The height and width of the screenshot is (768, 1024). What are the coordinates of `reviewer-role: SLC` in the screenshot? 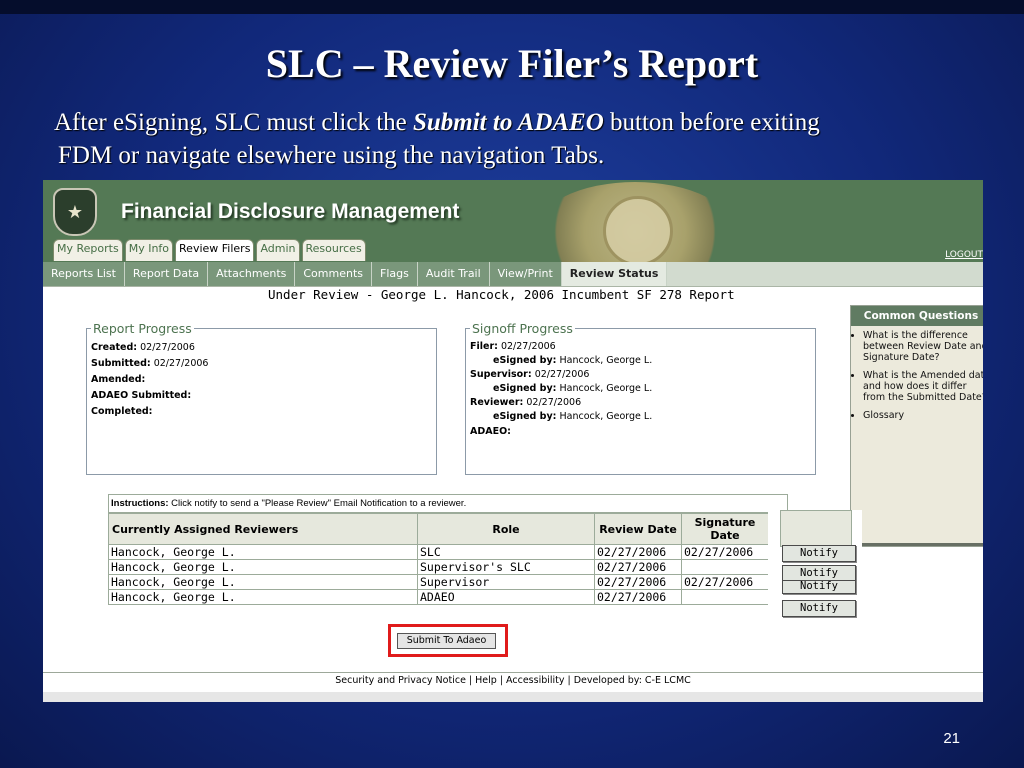 It's located at (506, 552).